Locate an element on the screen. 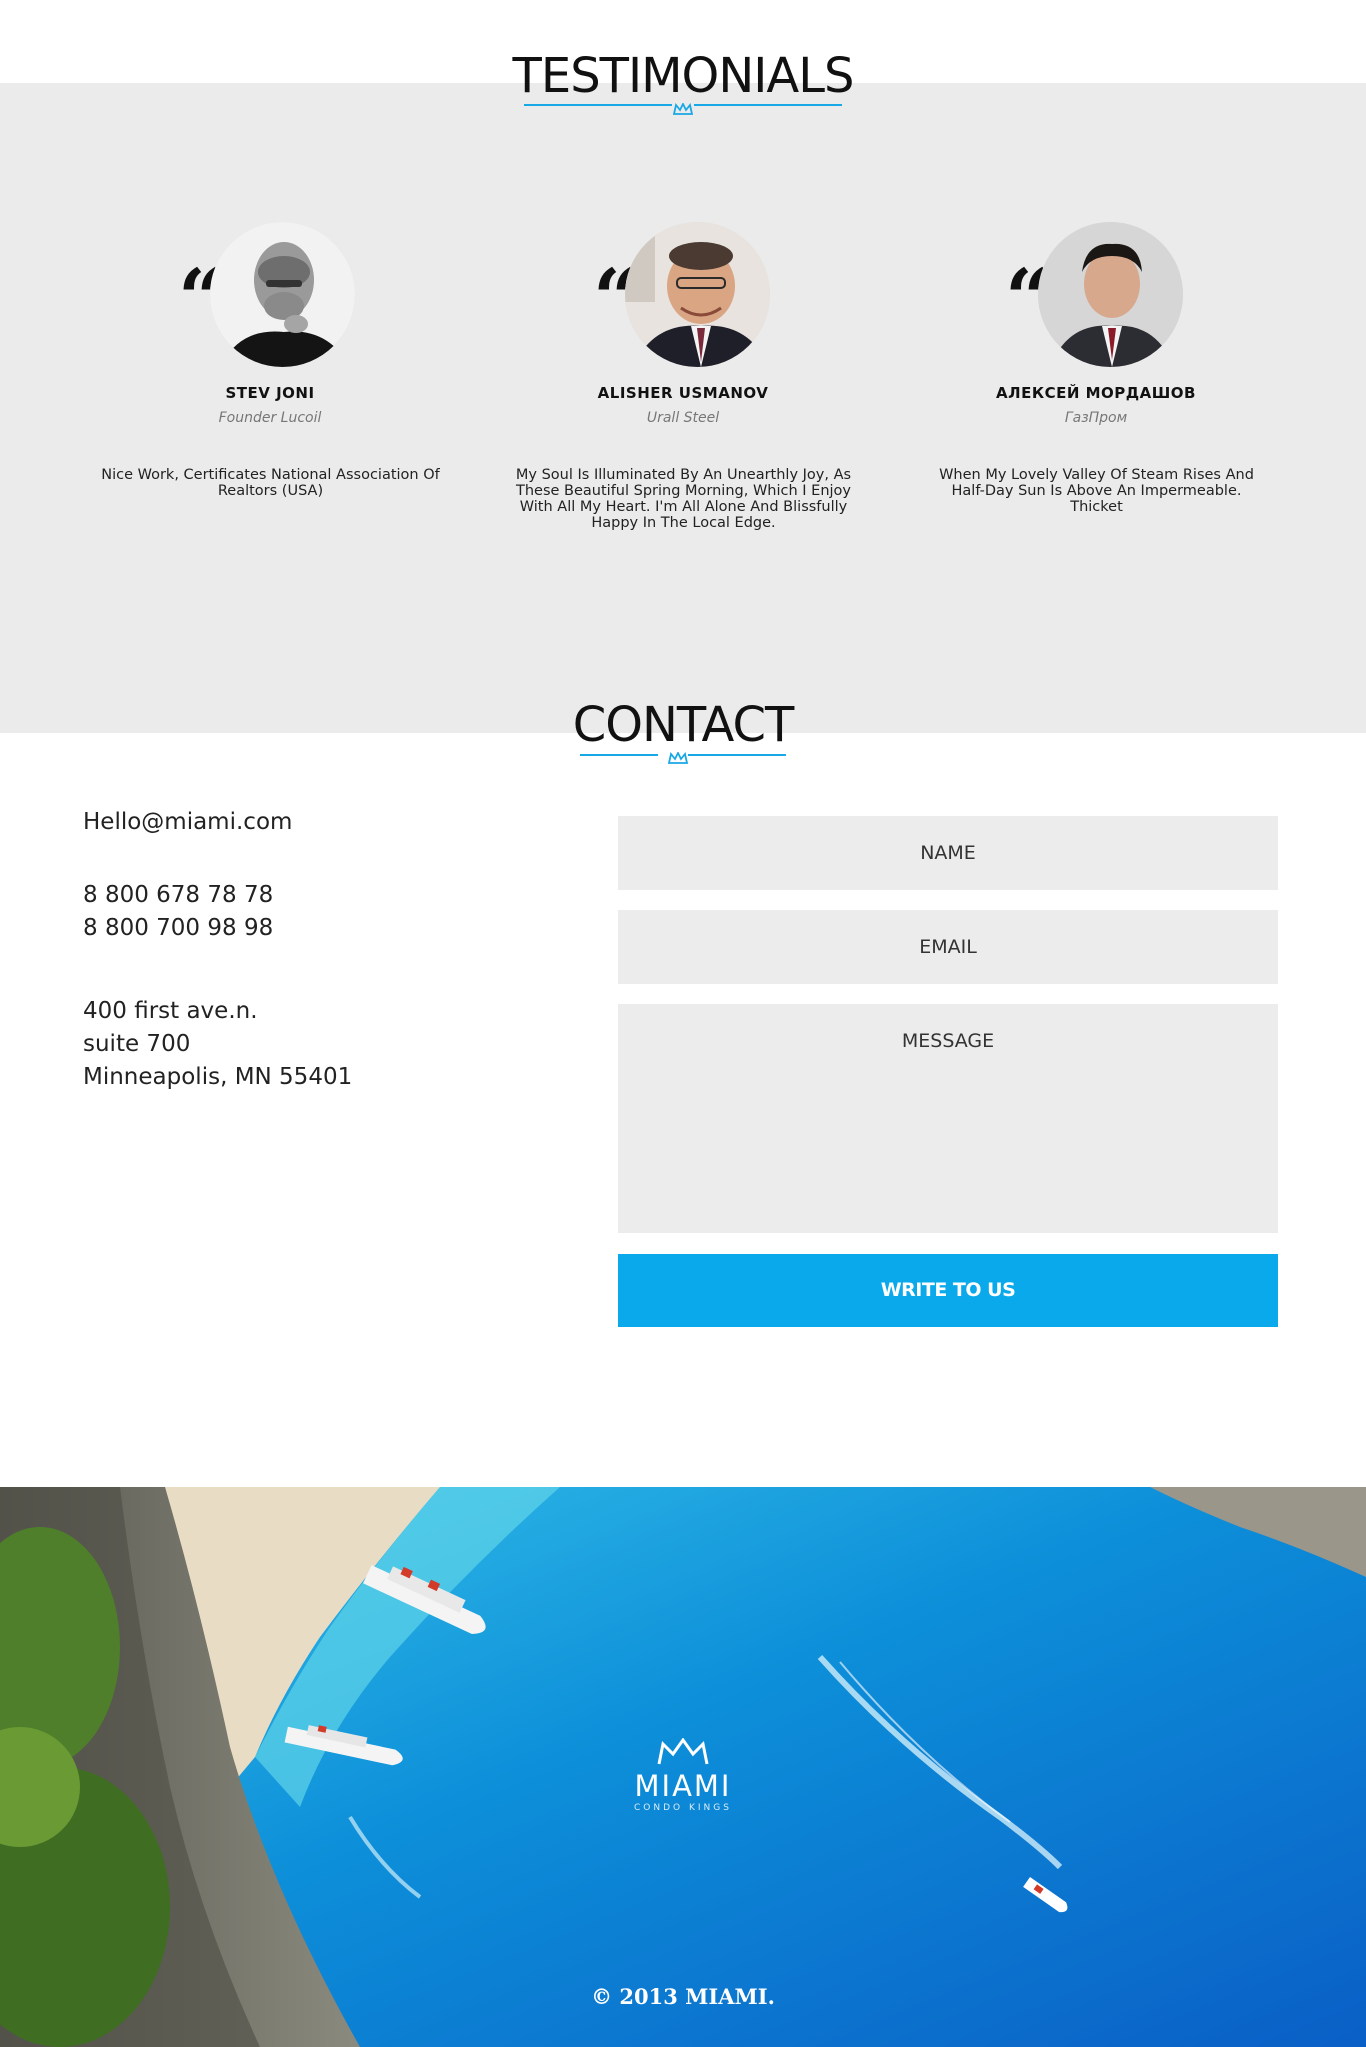 This screenshot has height=2047, width=1366. message-placeholder: MESSAGE is located at coordinates (948, 1041).